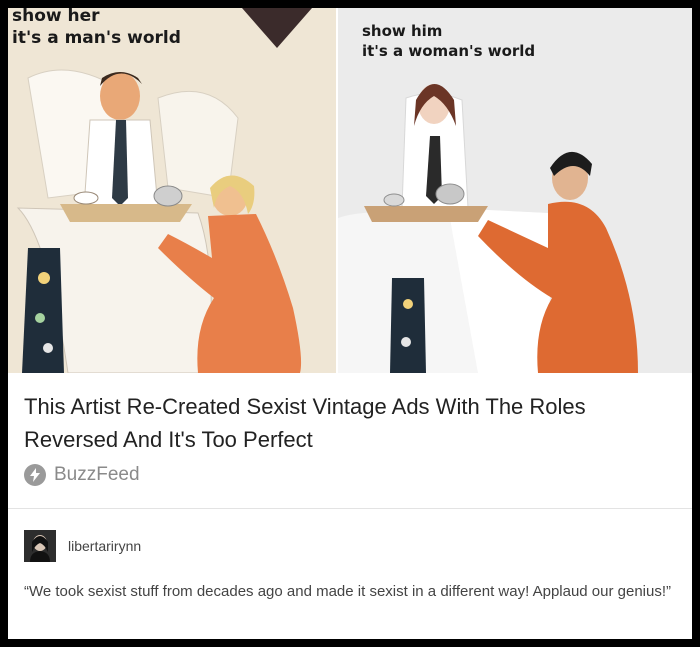  What do you see at coordinates (96, 38) in the screenshot?
I see `left-caption-line2: it's a man's world` at bounding box center [96, 38].